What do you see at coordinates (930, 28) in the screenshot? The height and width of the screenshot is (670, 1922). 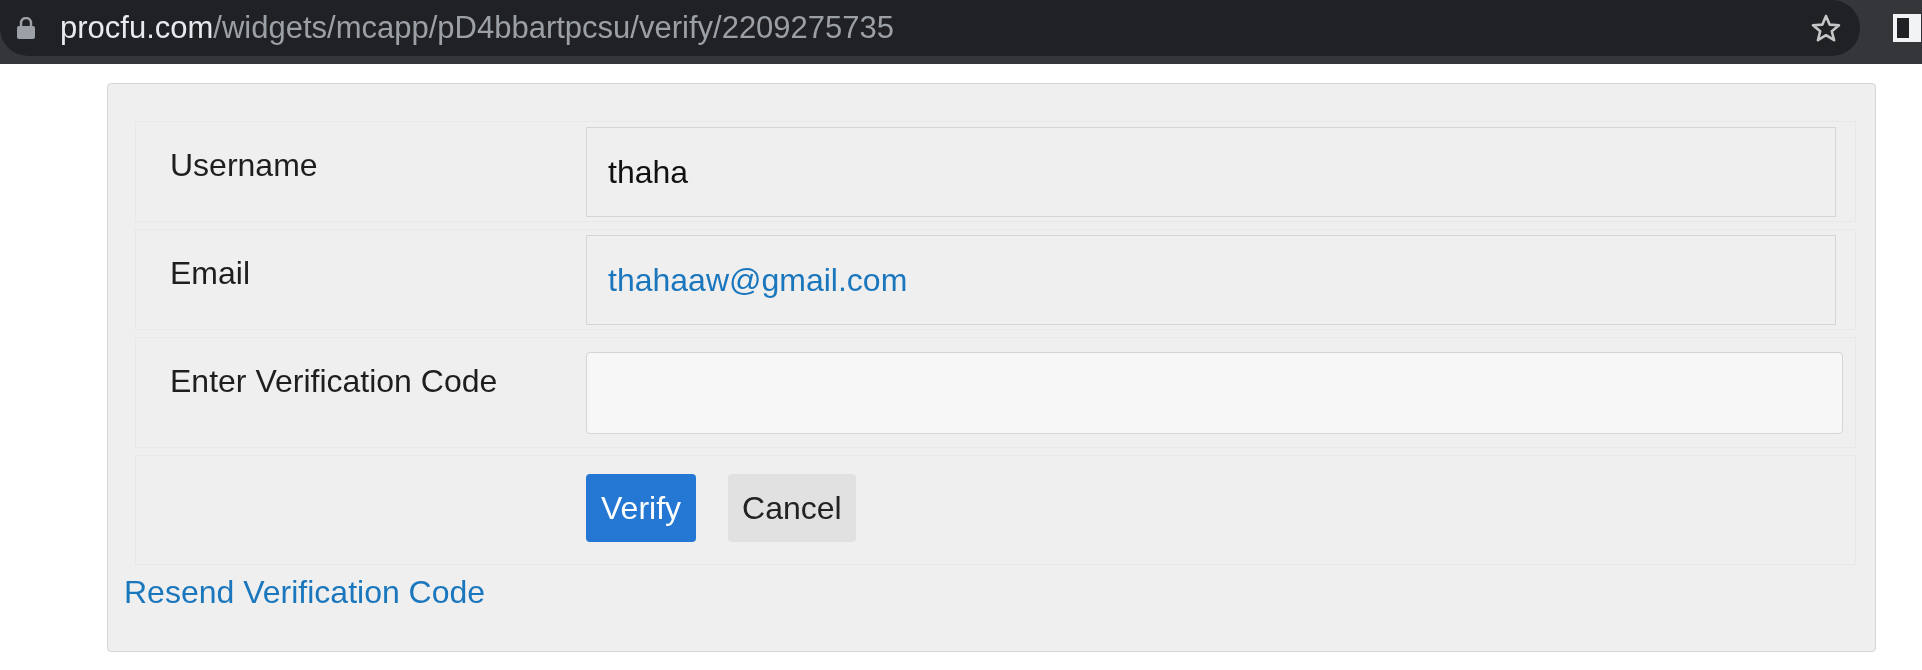 I see `address-bar: procfu.com/widgets/mcapp/pD4bbartpcsu/verify/2209275735` at bounding box center [930, 28].